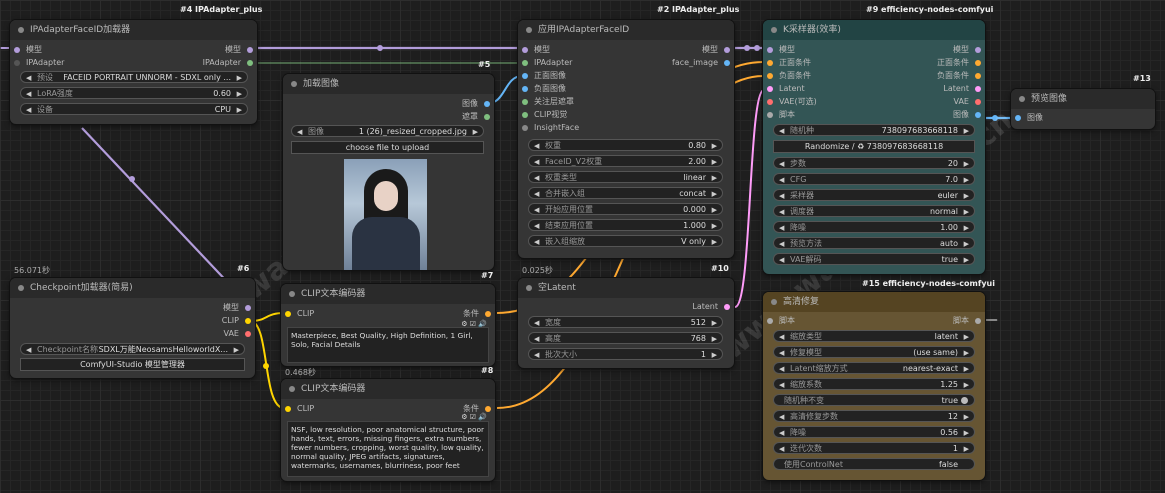 This screenshot has height=493, width=1165. I want to click on node-empty-latent: 空Latent Latent ◀ 宽度 512 ▶ ◀ 高度 768 ▶ ◀ 批次大小 1 ▶, so click(626, 323).